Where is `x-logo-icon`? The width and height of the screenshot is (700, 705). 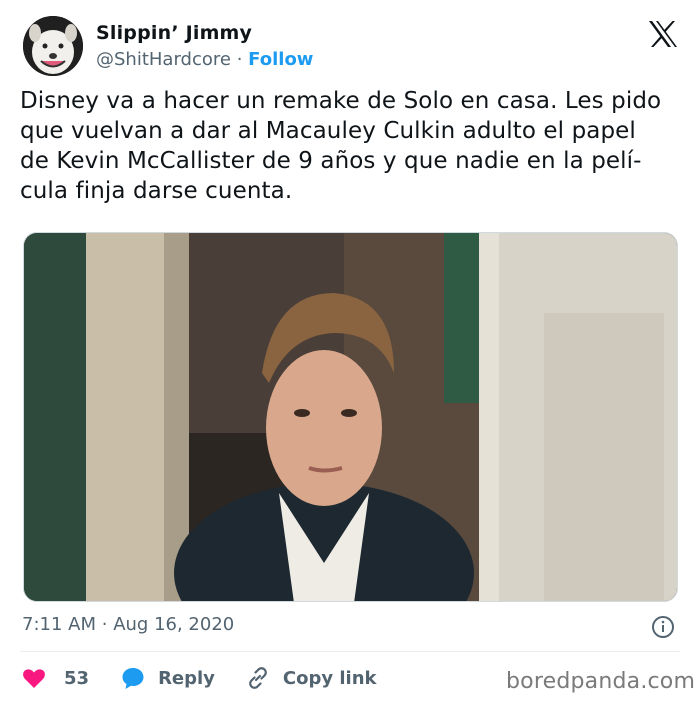 x-logo-icon is located at coordinates (663, 34).